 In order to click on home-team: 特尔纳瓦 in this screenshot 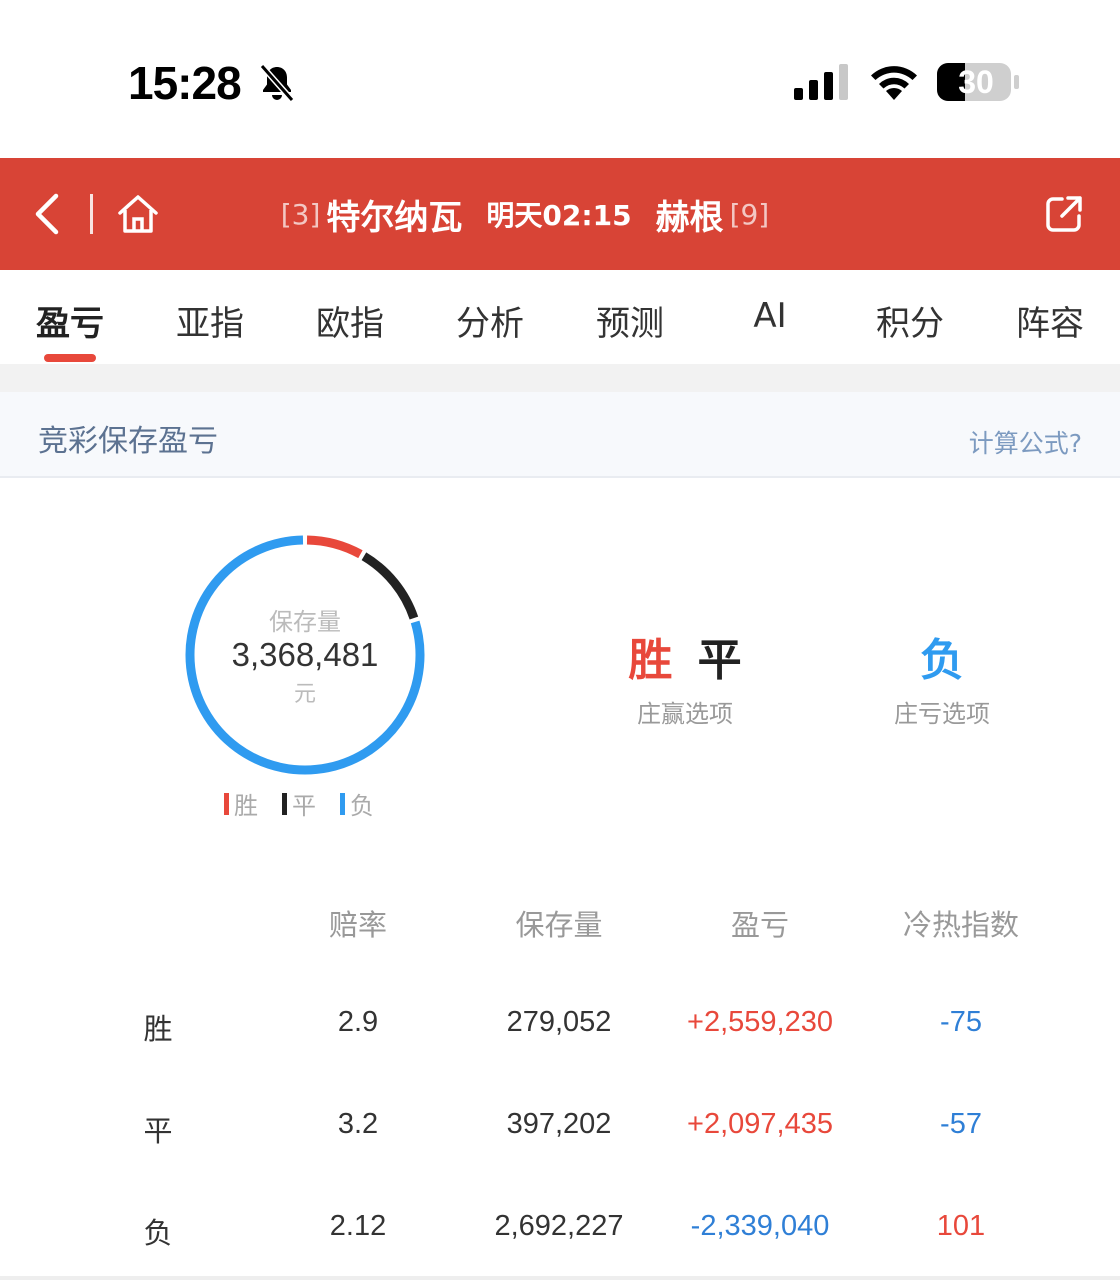, I will do `click(394, 217)`.